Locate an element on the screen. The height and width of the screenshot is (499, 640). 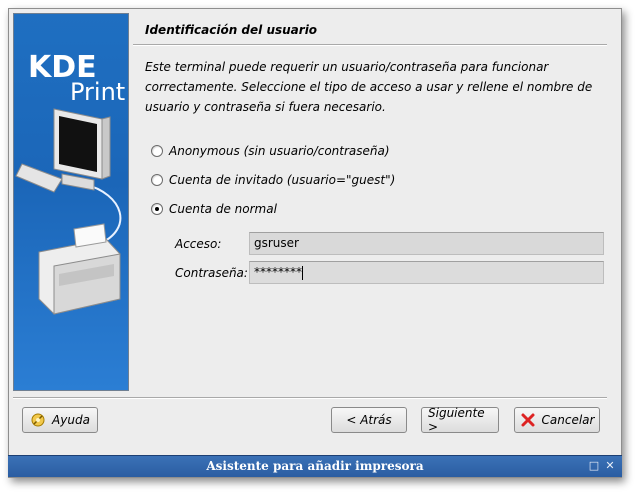
help-button-label: Ayuda is located at coordinates (71, 420).